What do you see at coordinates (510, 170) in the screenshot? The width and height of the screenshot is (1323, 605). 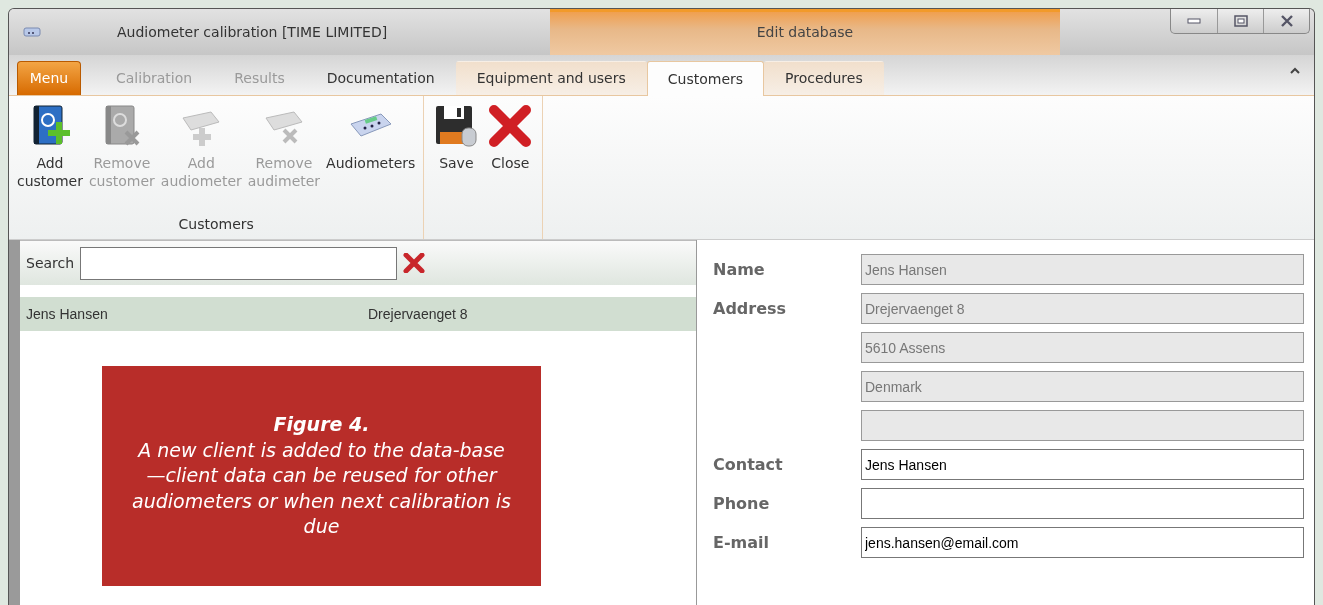 I see `close-button: Close` at bounding box center [510, 170].